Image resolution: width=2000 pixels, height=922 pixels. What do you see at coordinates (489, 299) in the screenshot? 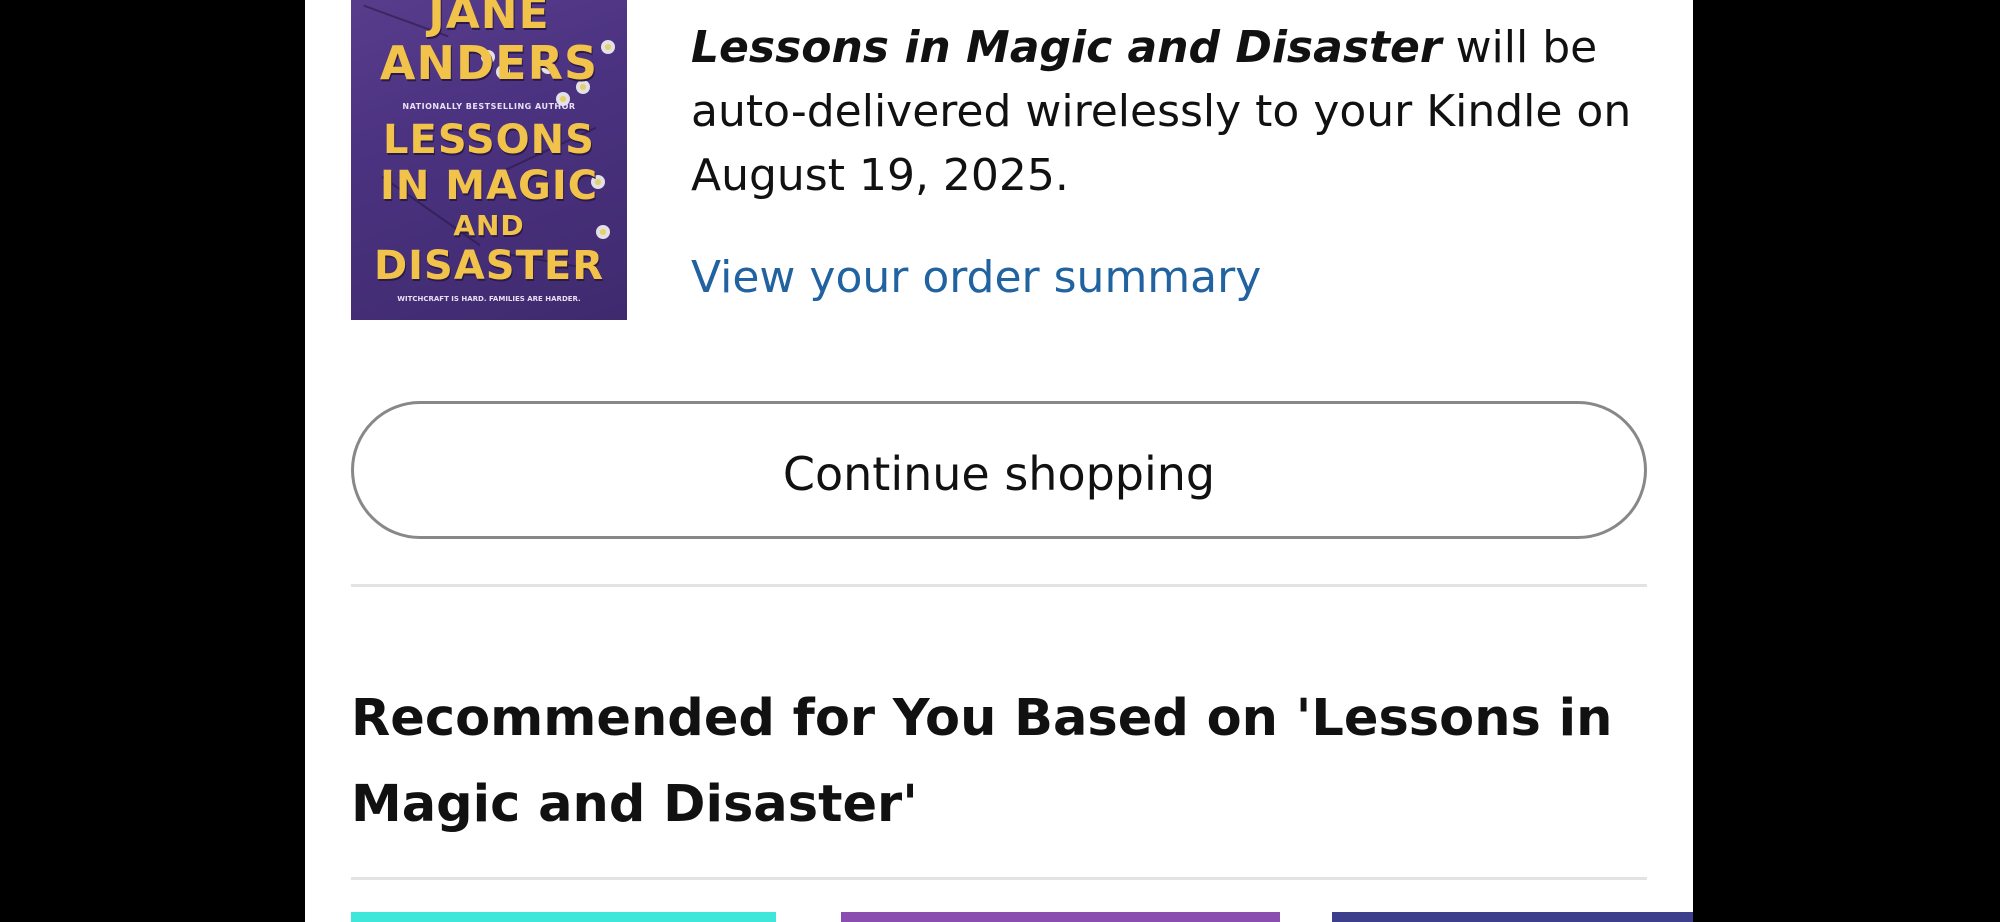
I see `cover-subtitle: WITCHCRAFT IS HARD. FAMILIES ARE HARDER.` at bounding box center [489, 299].